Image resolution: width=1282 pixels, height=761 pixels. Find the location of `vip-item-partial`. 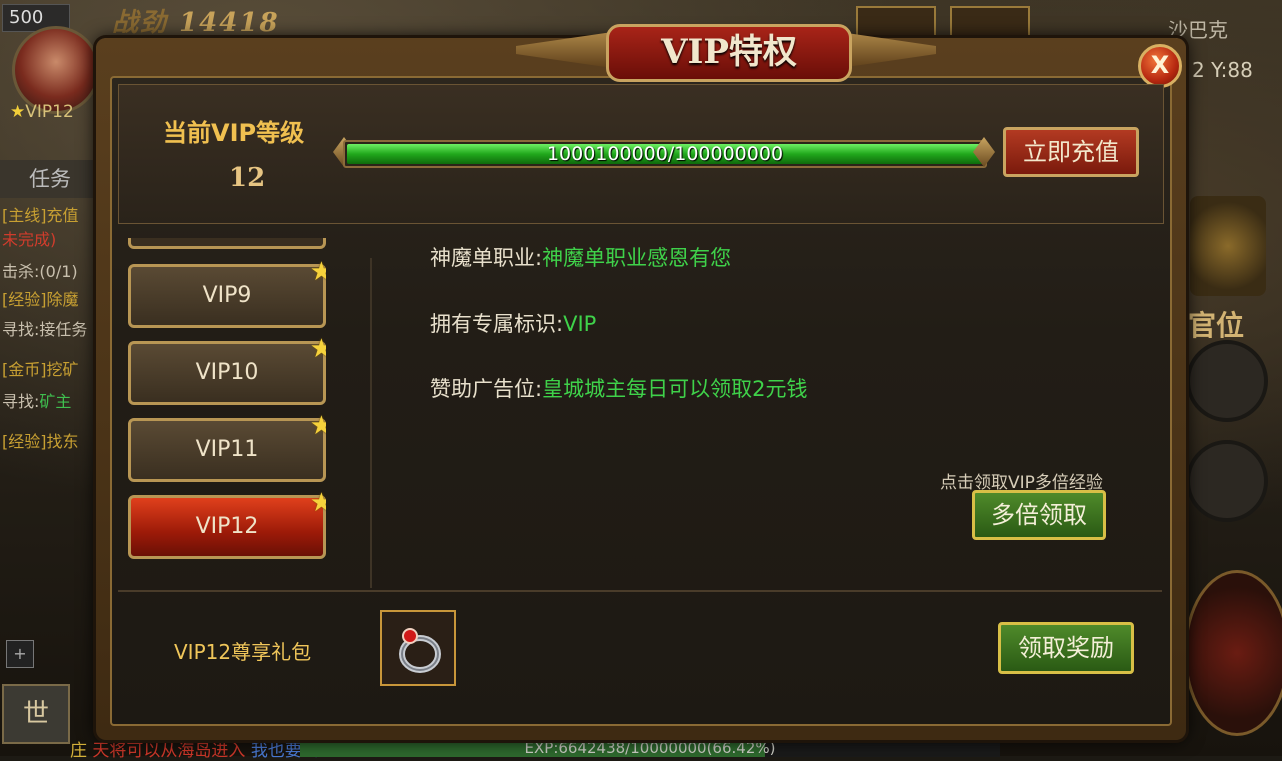

vip-item-partial is located at coordinates (227, 243).